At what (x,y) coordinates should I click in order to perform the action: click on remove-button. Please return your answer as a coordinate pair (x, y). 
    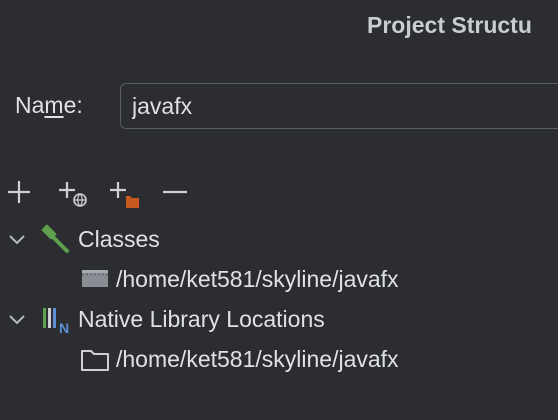
    Looking at the image, I should click on (175, 192).